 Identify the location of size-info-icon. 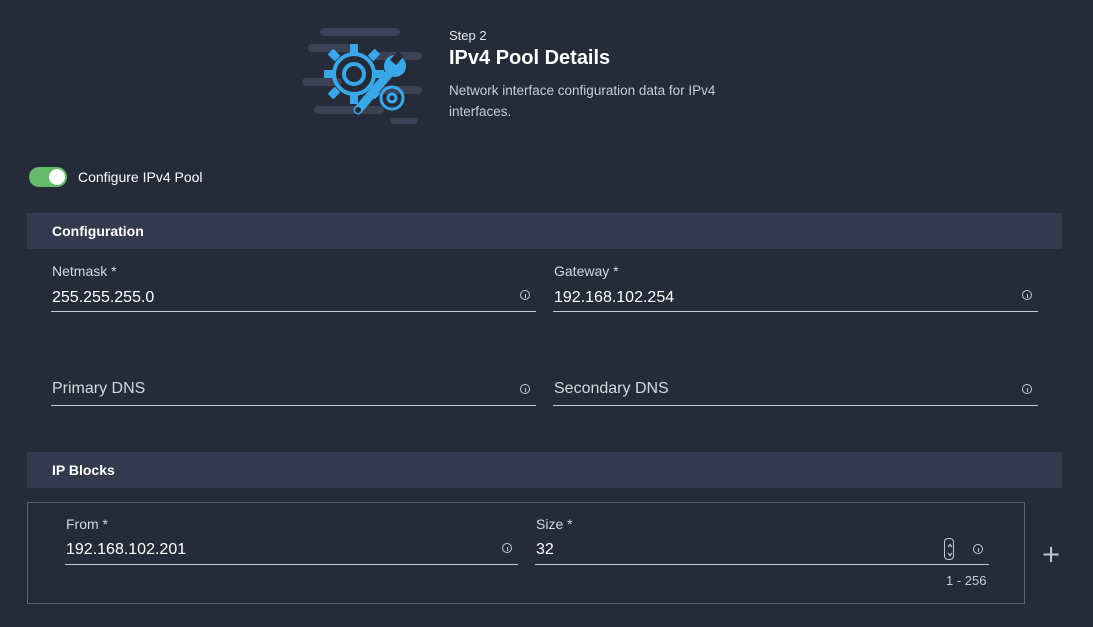
(978, 549).